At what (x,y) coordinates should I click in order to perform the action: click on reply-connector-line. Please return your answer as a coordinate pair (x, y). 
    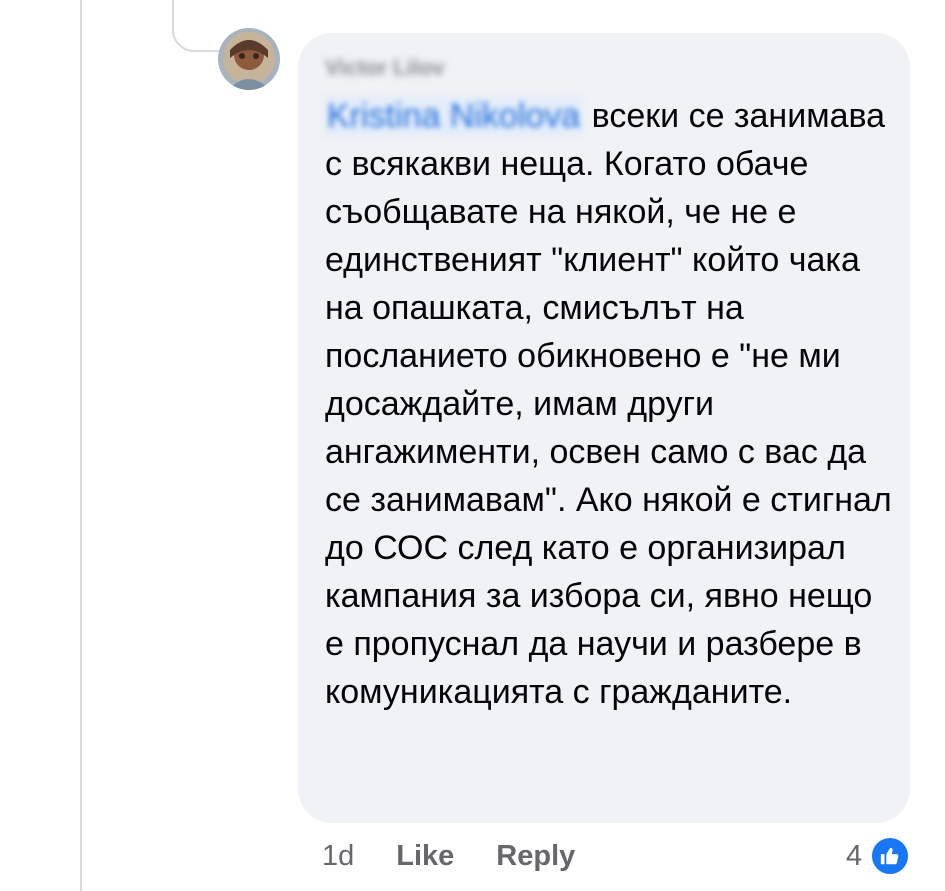
    Looking at the image, I should click on (196, 26).